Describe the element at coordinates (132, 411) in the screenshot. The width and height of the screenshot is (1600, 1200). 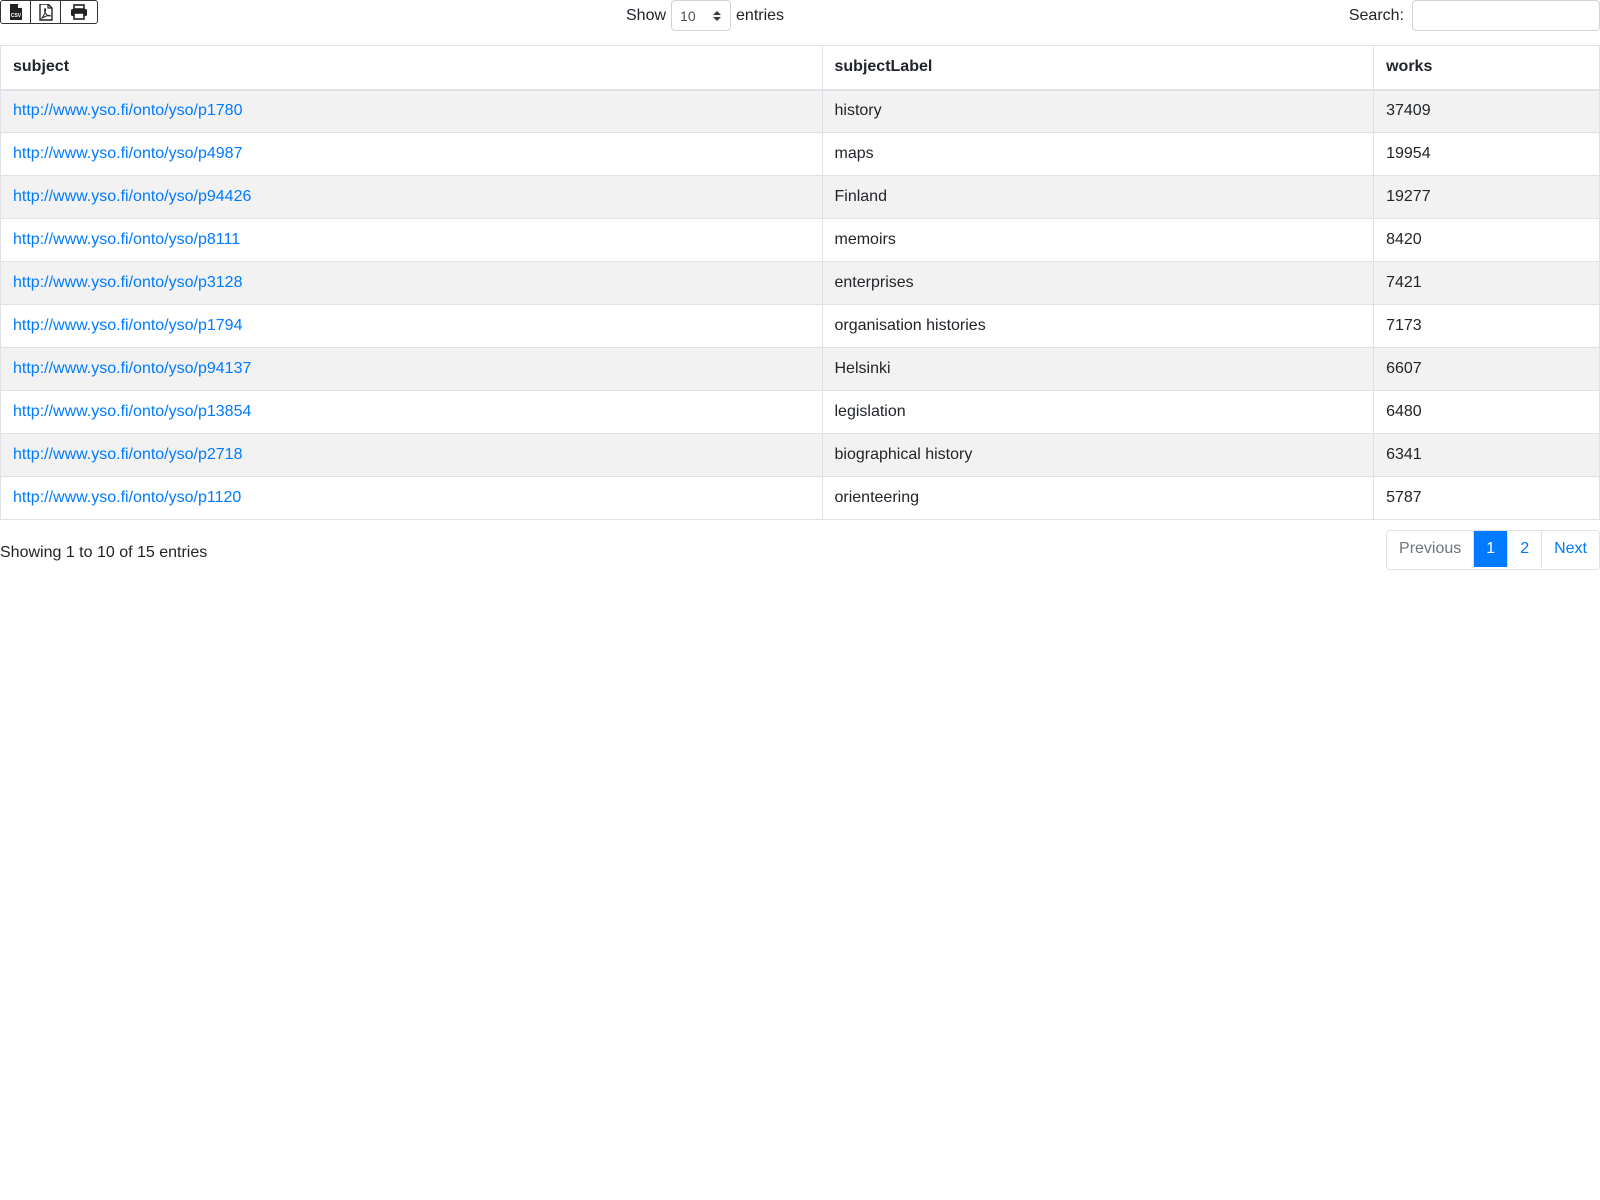
I see `subject-link: http://www.yso.fi/onto/yso/p13854` at that location.